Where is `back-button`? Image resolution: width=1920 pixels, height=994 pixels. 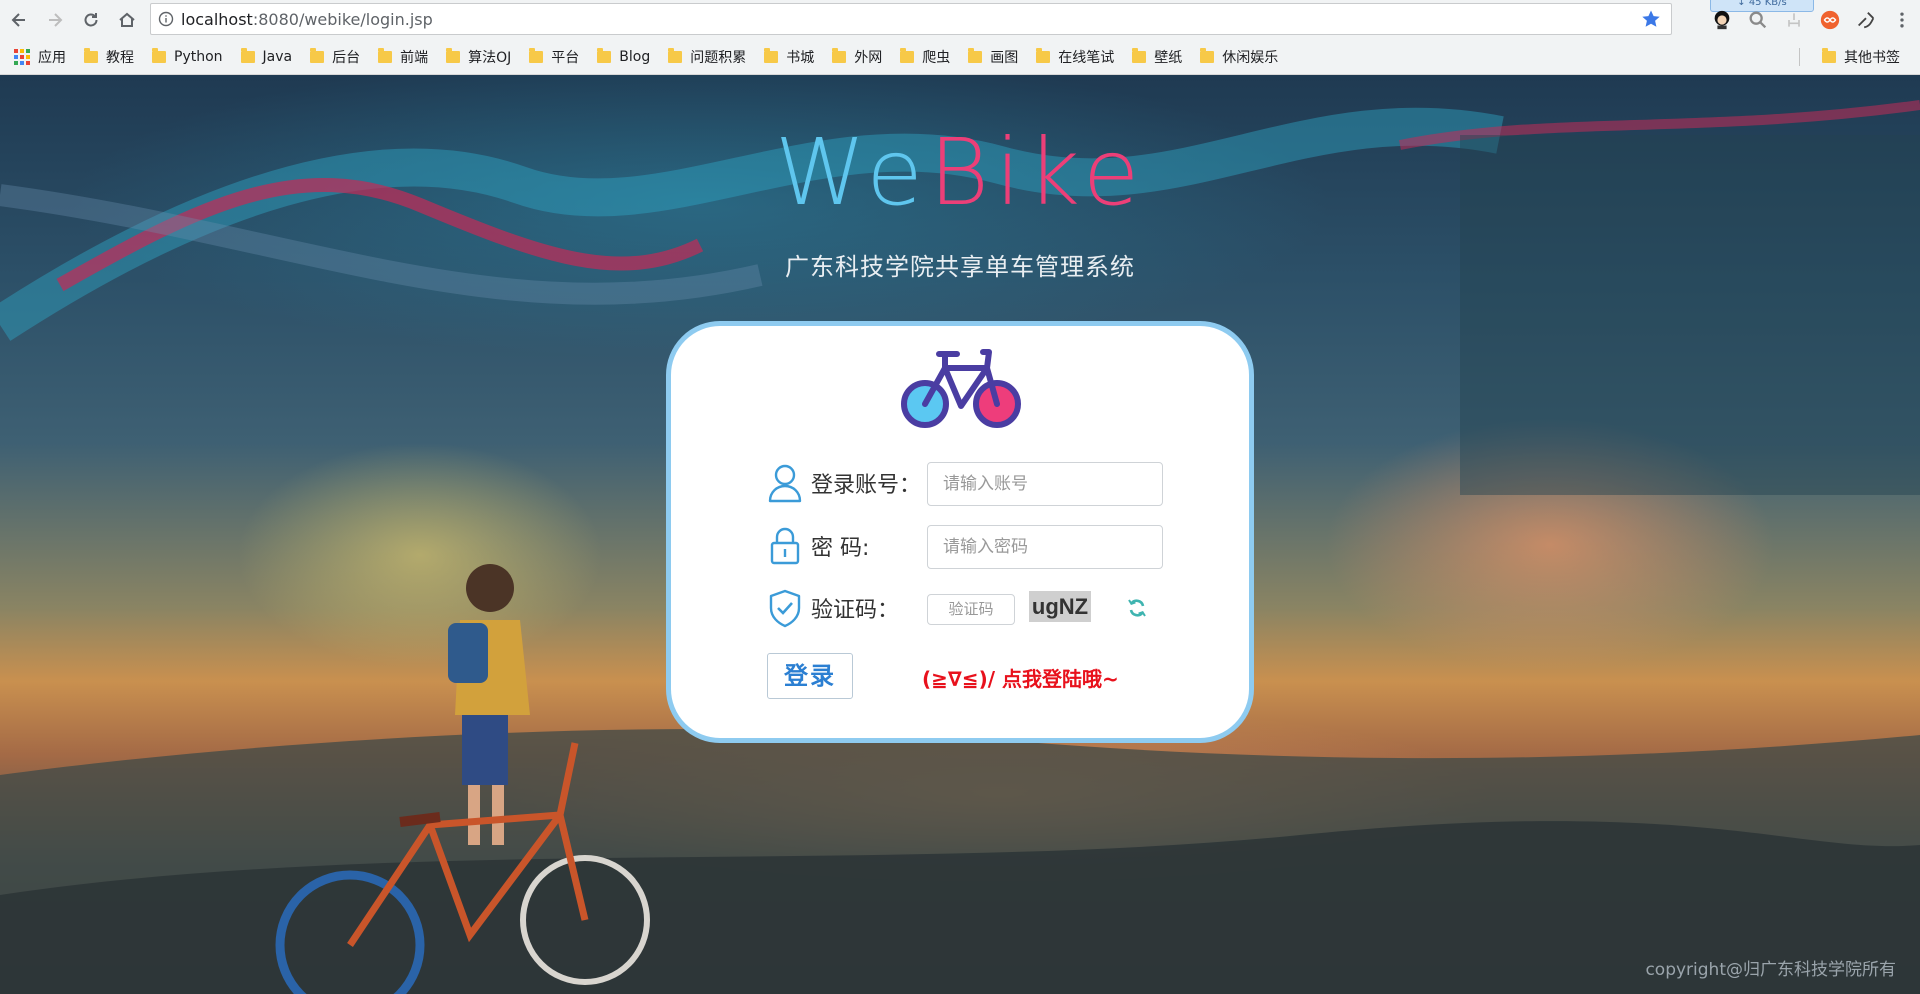 back-button is located at coordinates (19, 20).